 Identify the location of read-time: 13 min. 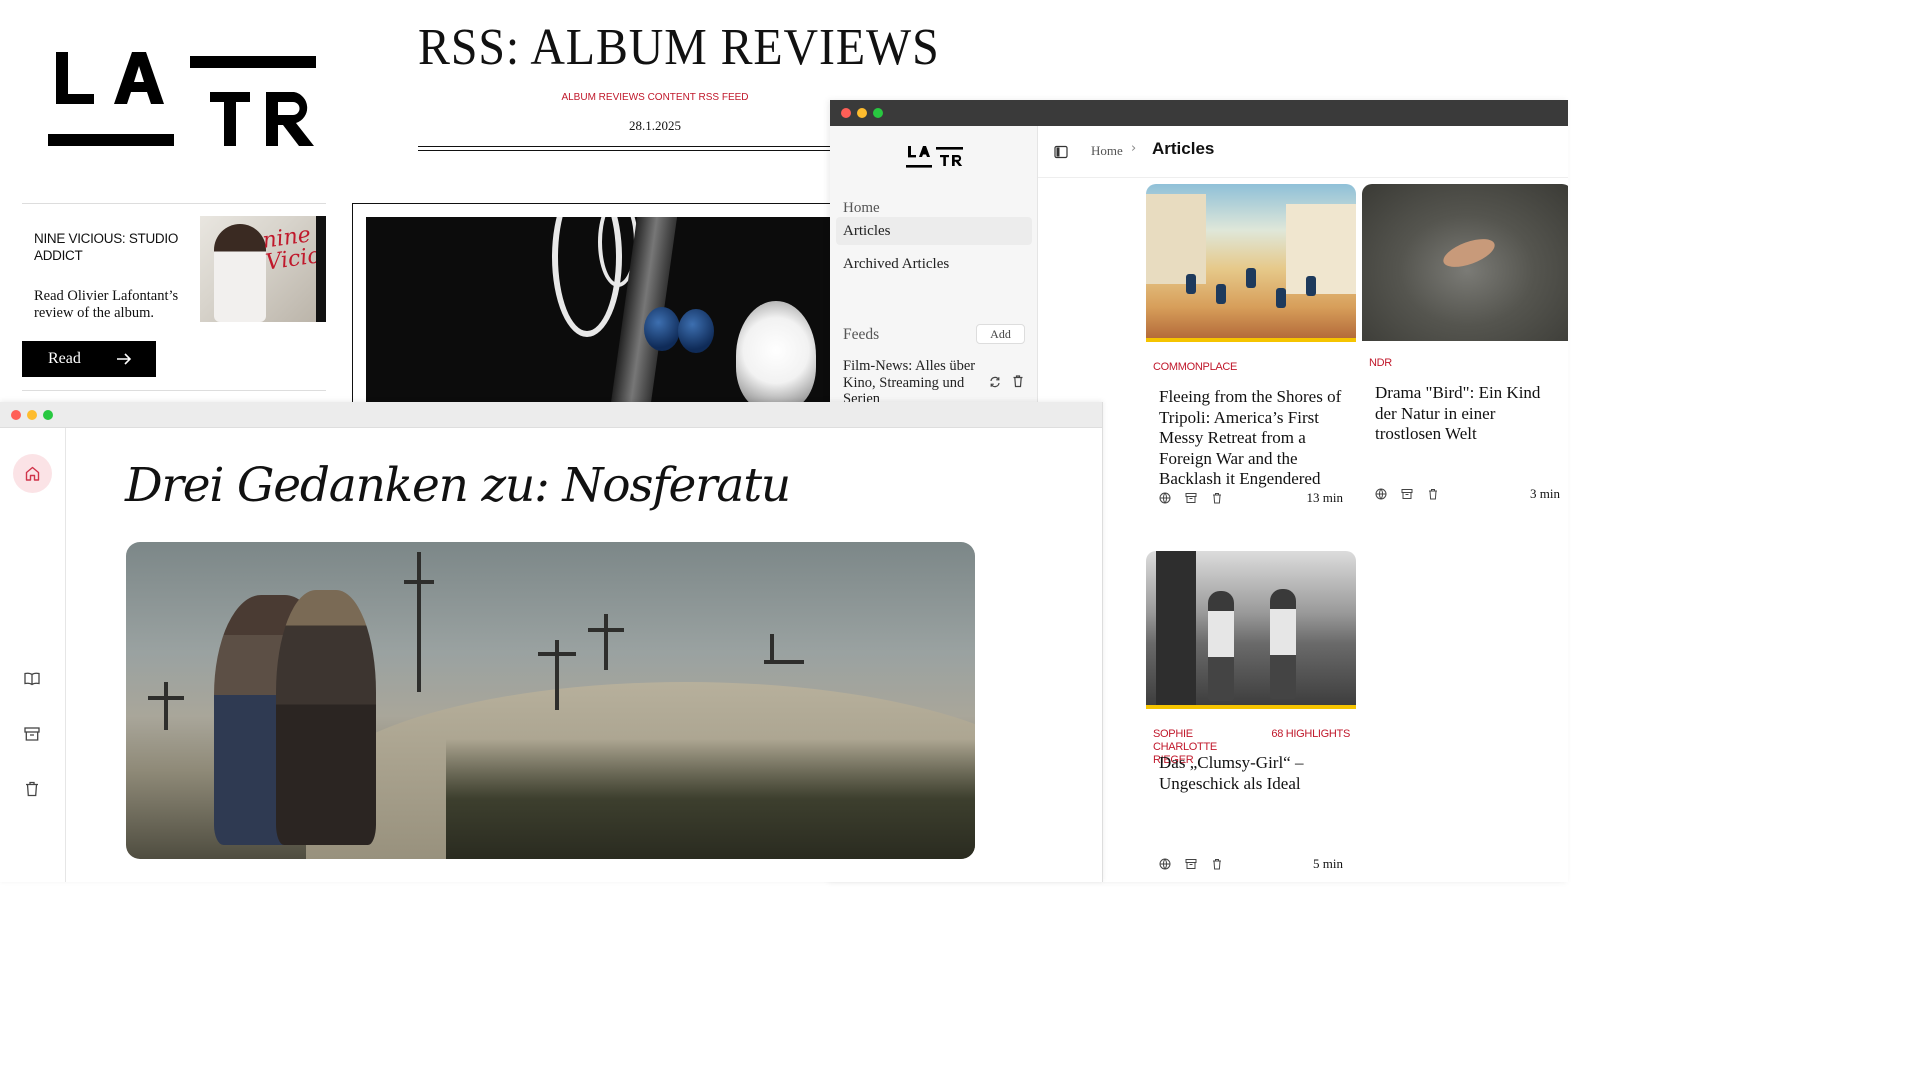
(1324, 497).